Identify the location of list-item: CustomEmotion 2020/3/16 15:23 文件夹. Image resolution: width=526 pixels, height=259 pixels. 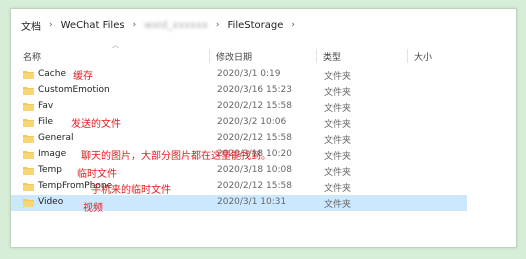
(239, 91).